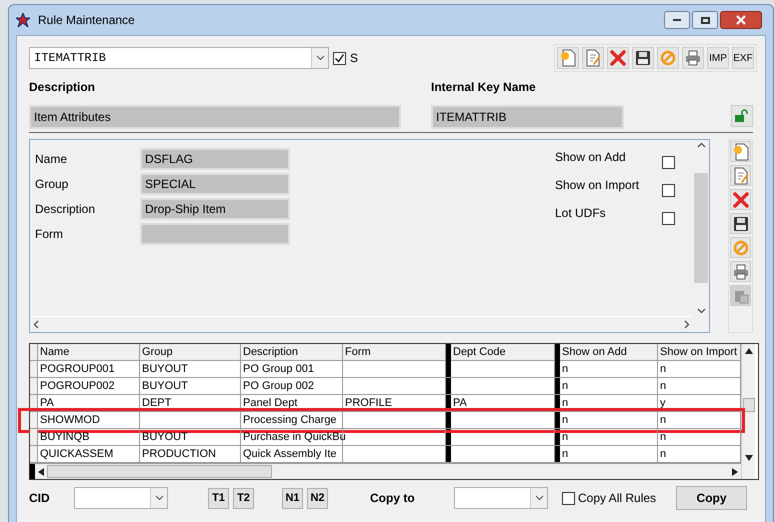 Image resolution: width=774 pixels, height=522 pixels. Describe the element at coordinates (89, 403) in the screenshot. I see `table-cell: PA` at that location.